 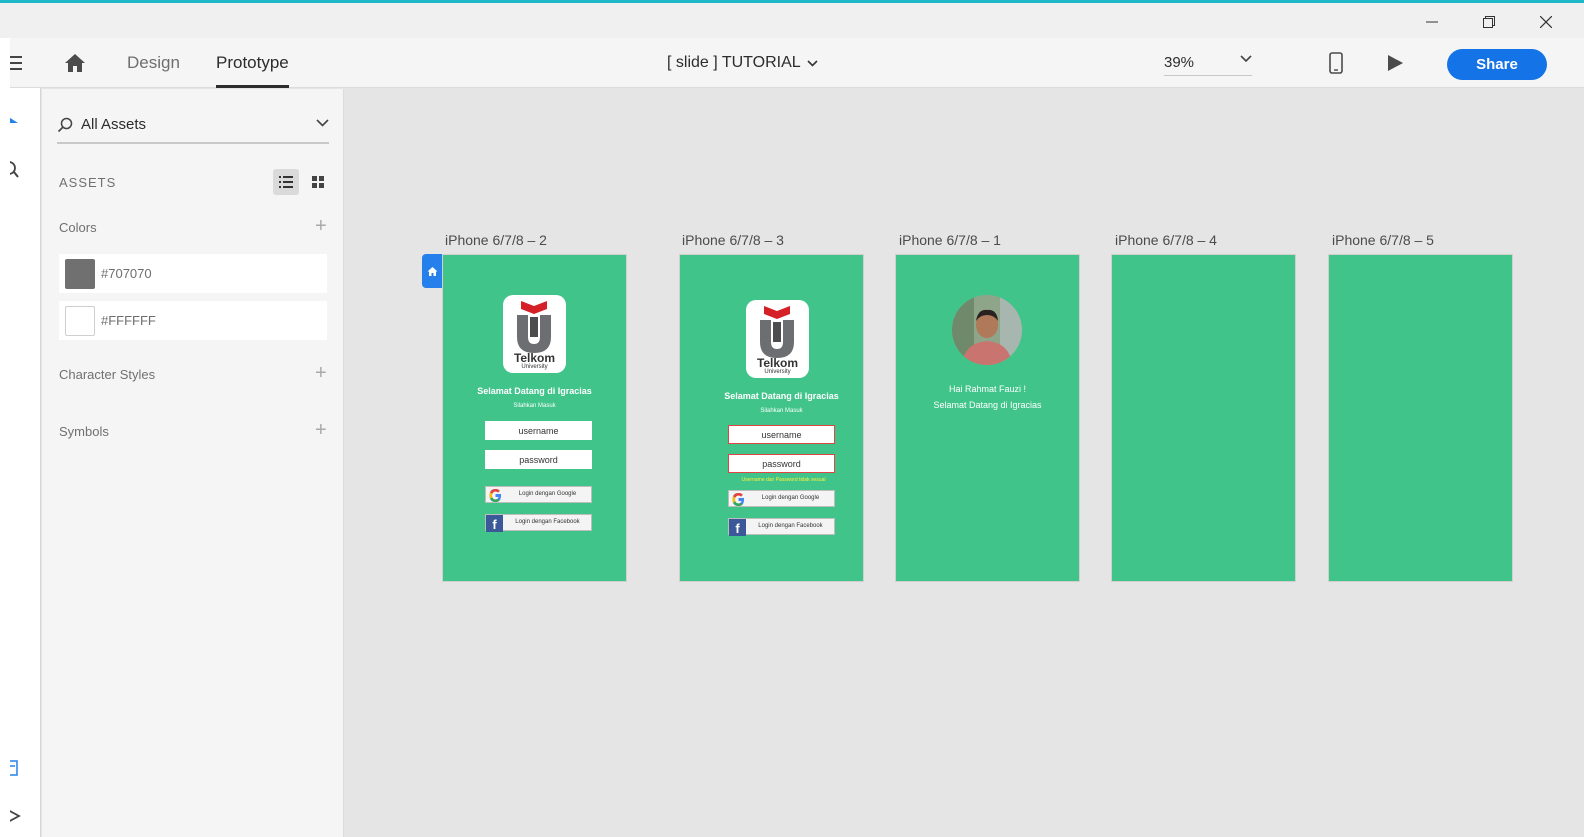 I want to click on restore-button, so click(x=1489, y=22).